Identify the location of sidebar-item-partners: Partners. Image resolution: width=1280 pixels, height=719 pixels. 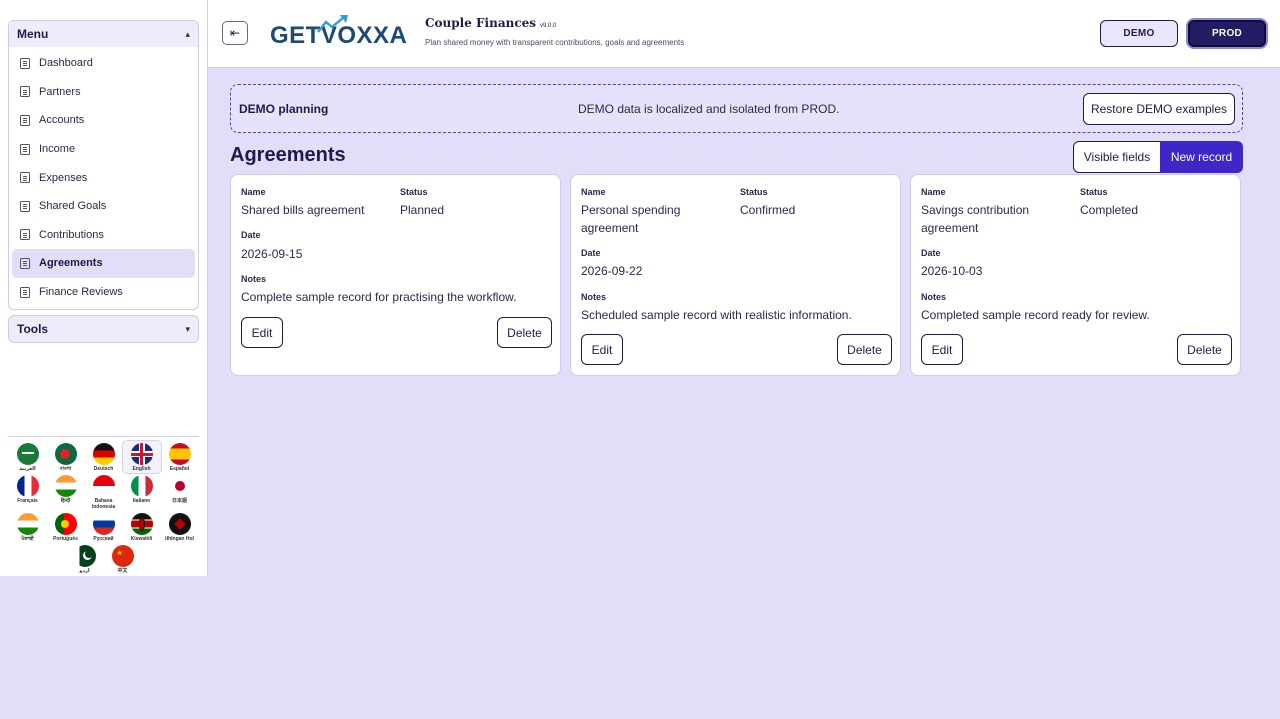
(103, 92).